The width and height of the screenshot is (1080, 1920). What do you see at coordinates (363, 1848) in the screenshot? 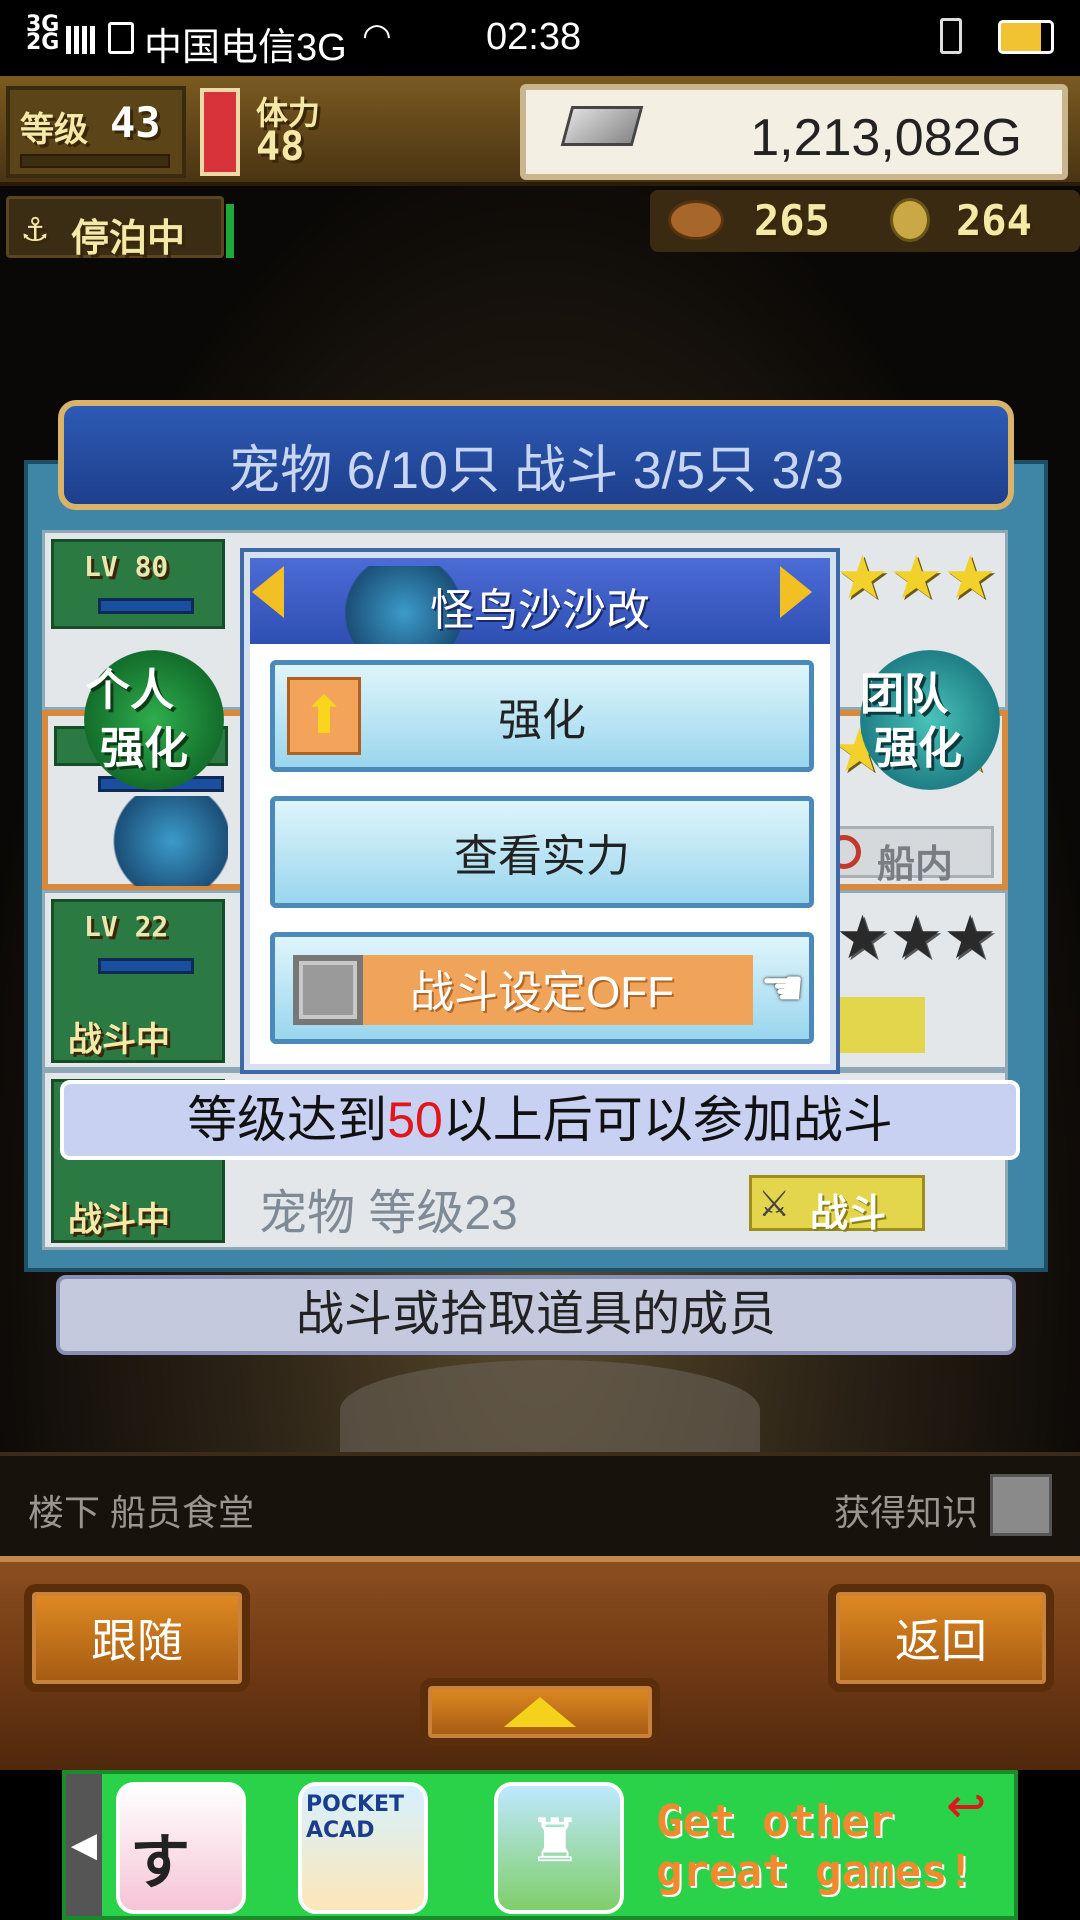
I see `ad-app-icon-pocket-academy: POCKET ACAD` at bounding box center [363, 1848].